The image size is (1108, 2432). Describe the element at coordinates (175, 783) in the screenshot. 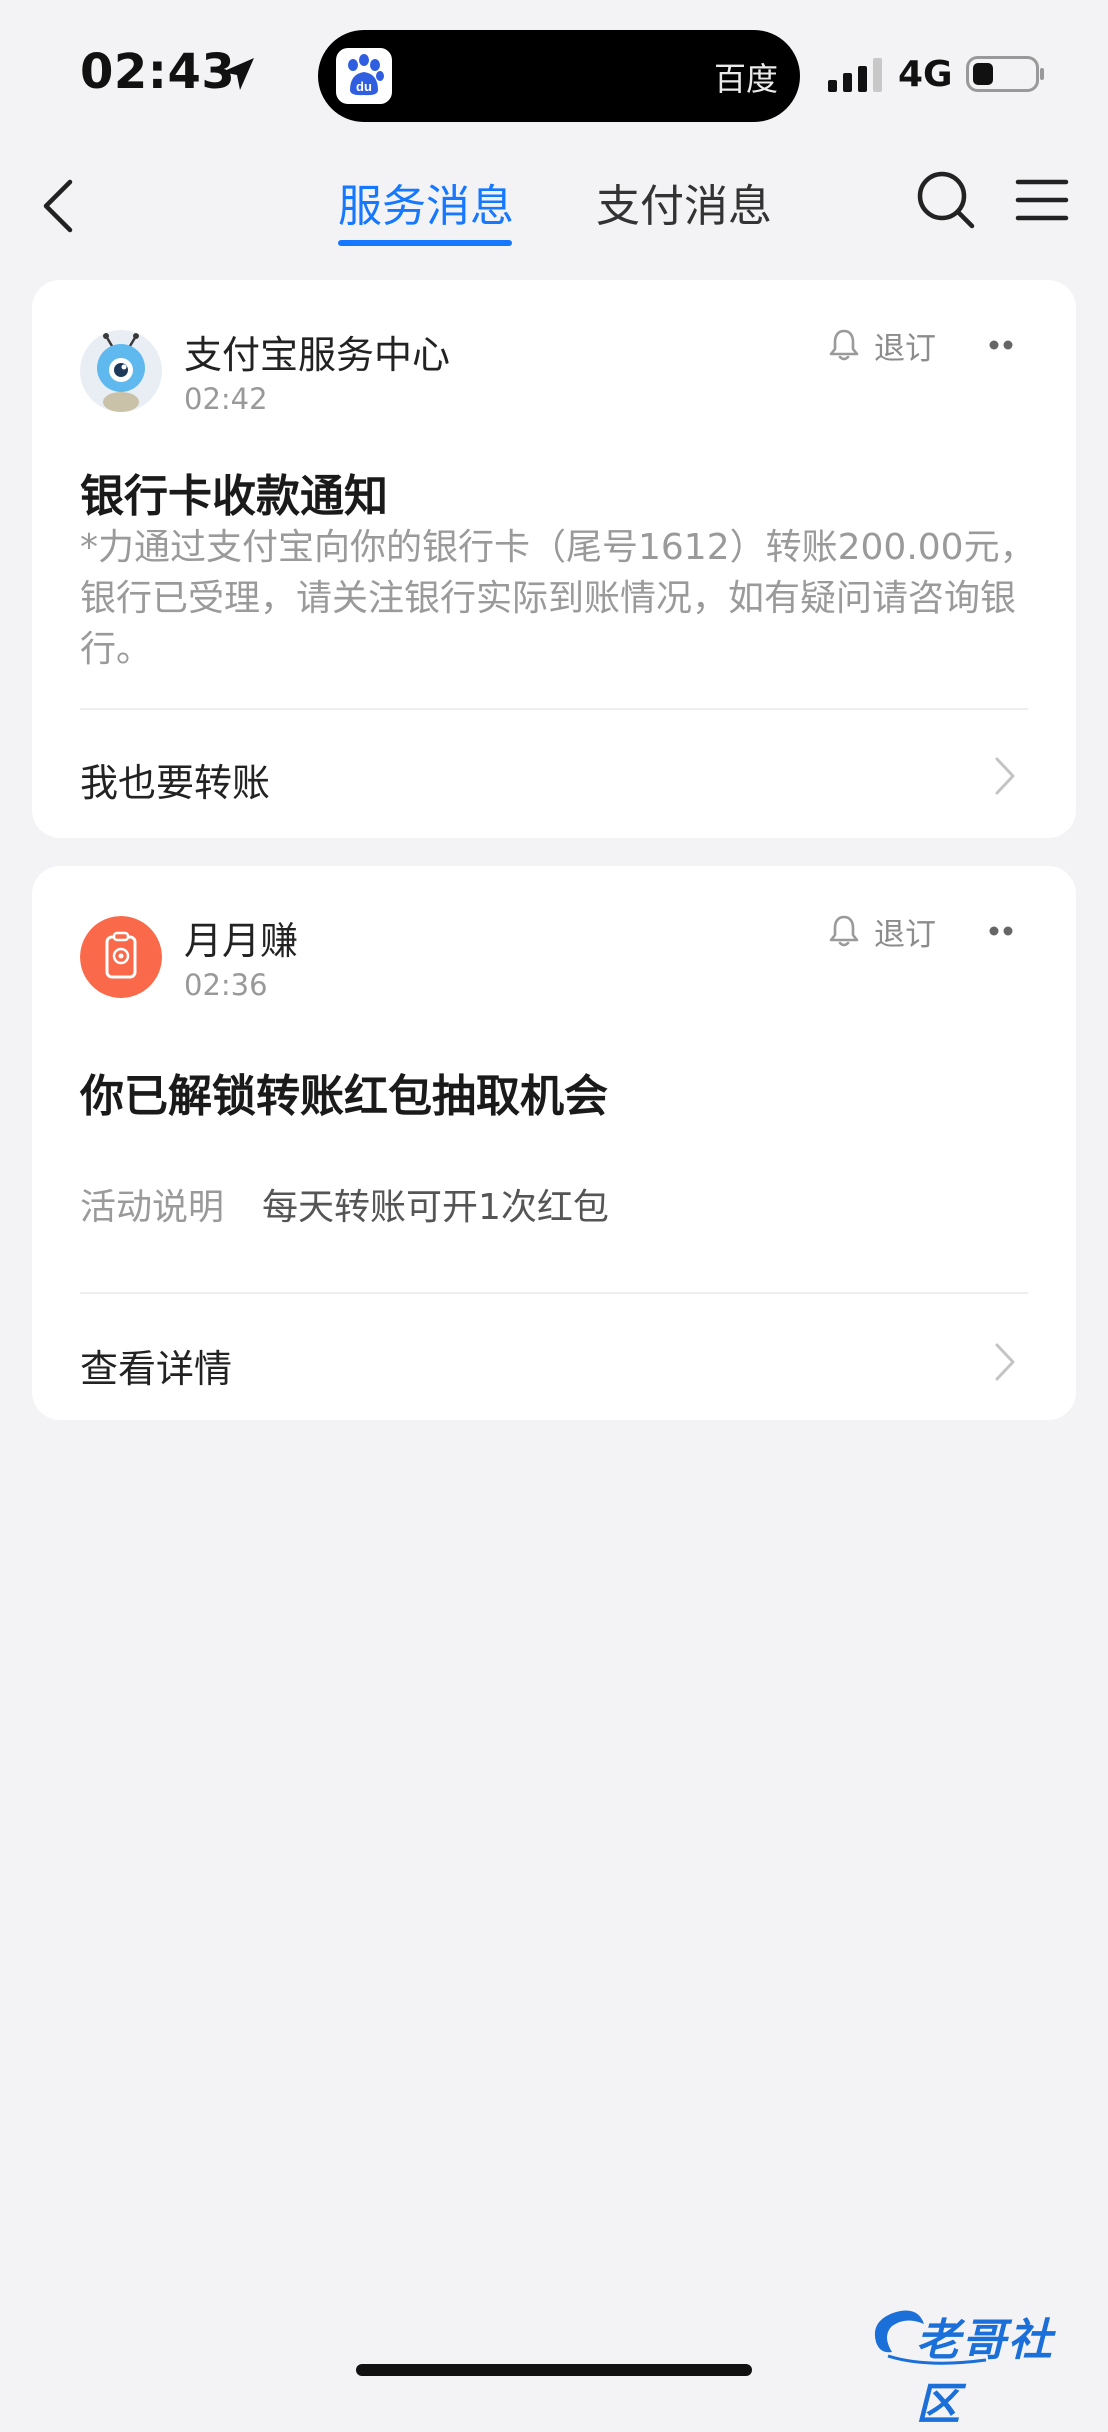

I see `action-label: 我也要转账` at that location.